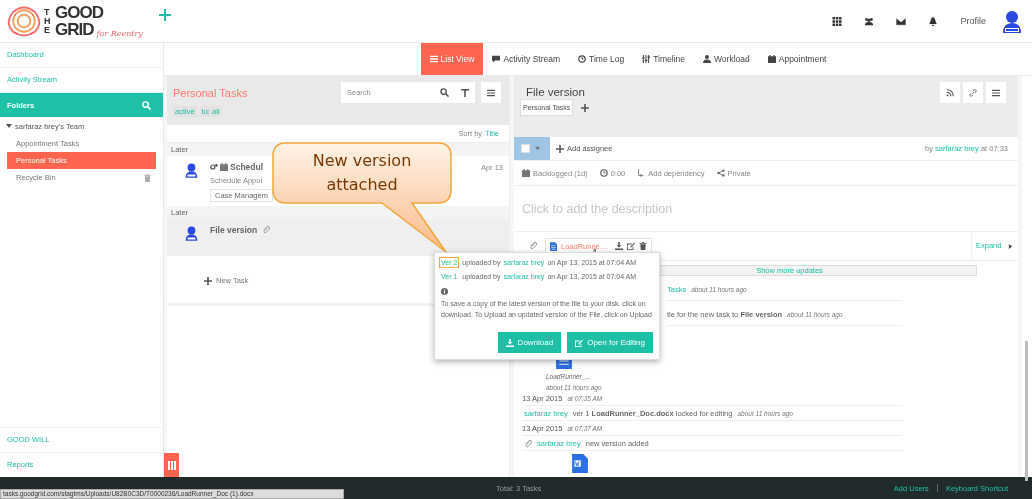 The image size is (1032, 499). Describe the element at coordinates (973, 21) in the screenshot. I see `profile-link: Profile` at that location.